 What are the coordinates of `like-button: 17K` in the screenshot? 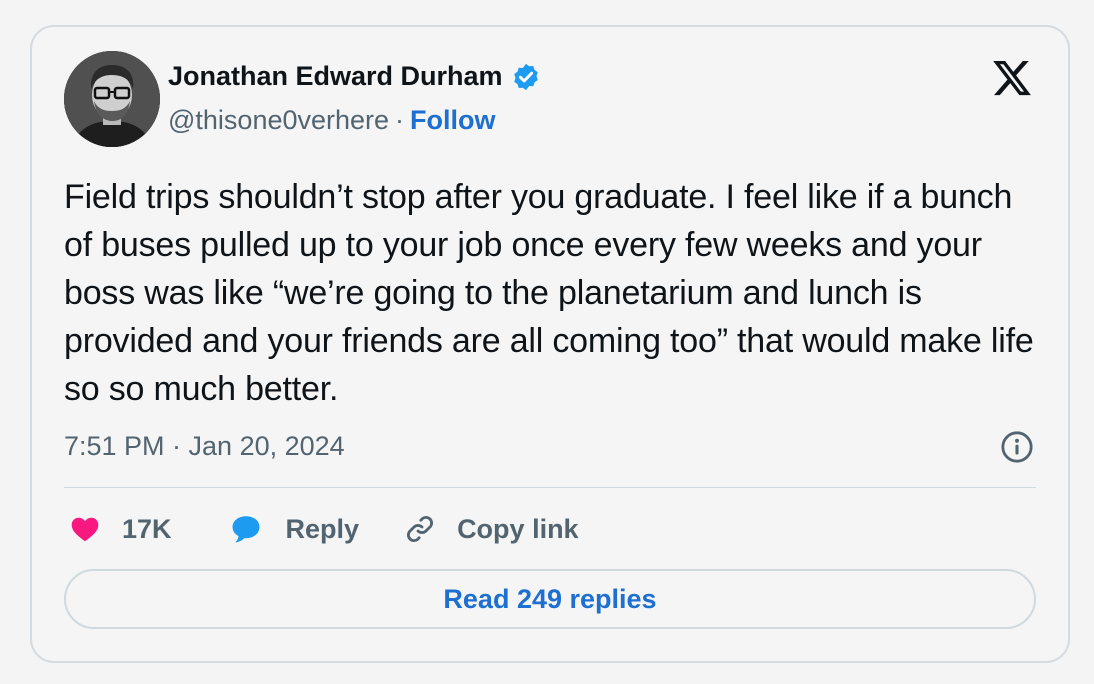 It's located at (148, 529).